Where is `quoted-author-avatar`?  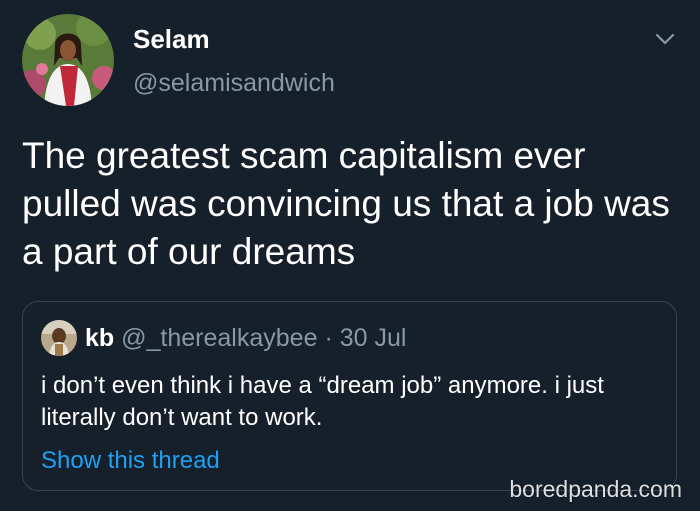
quoted-author-avatar is located at coordinates (59, 338).